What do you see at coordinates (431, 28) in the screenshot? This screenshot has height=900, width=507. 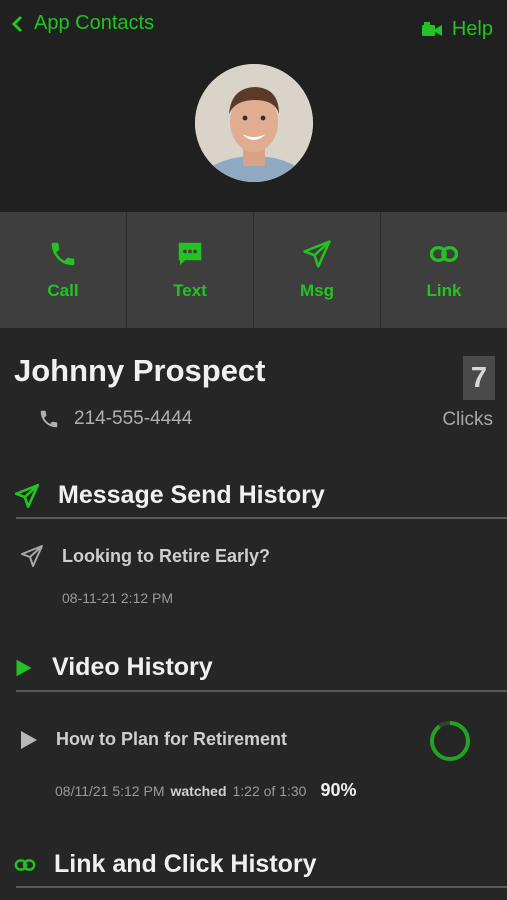 I see `video-camera-icon` at bounding box center [431, 28].